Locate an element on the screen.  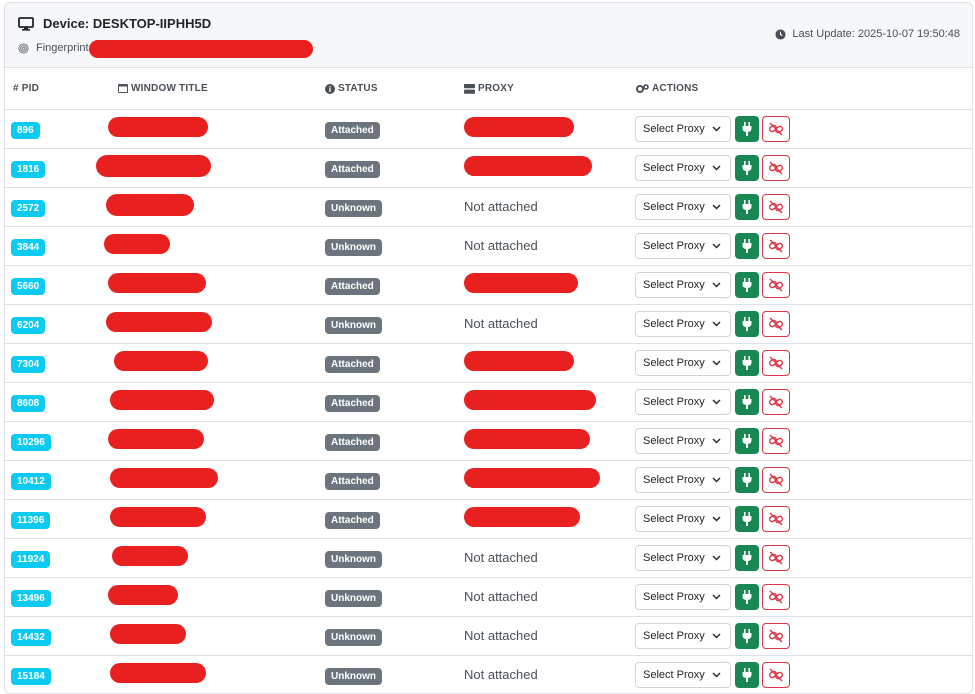
table-row: 896 Attached Select Proxy is located at coordinates (488, 129).